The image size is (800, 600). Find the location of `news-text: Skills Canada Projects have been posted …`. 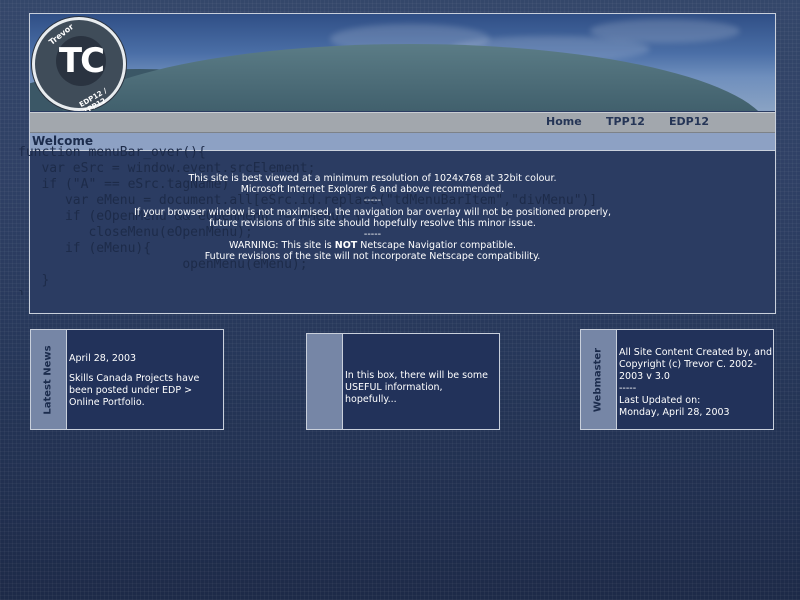

news-text: Skills Canada Projects have been posted … is located at coordinates (134, 390).